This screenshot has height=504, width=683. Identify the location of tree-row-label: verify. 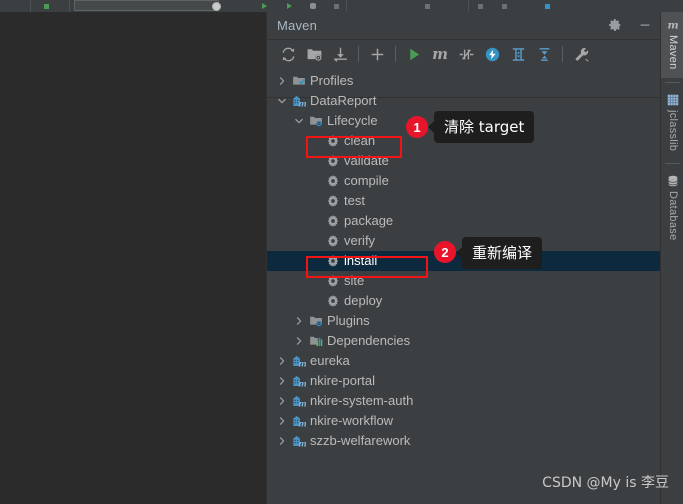
(360, 240).